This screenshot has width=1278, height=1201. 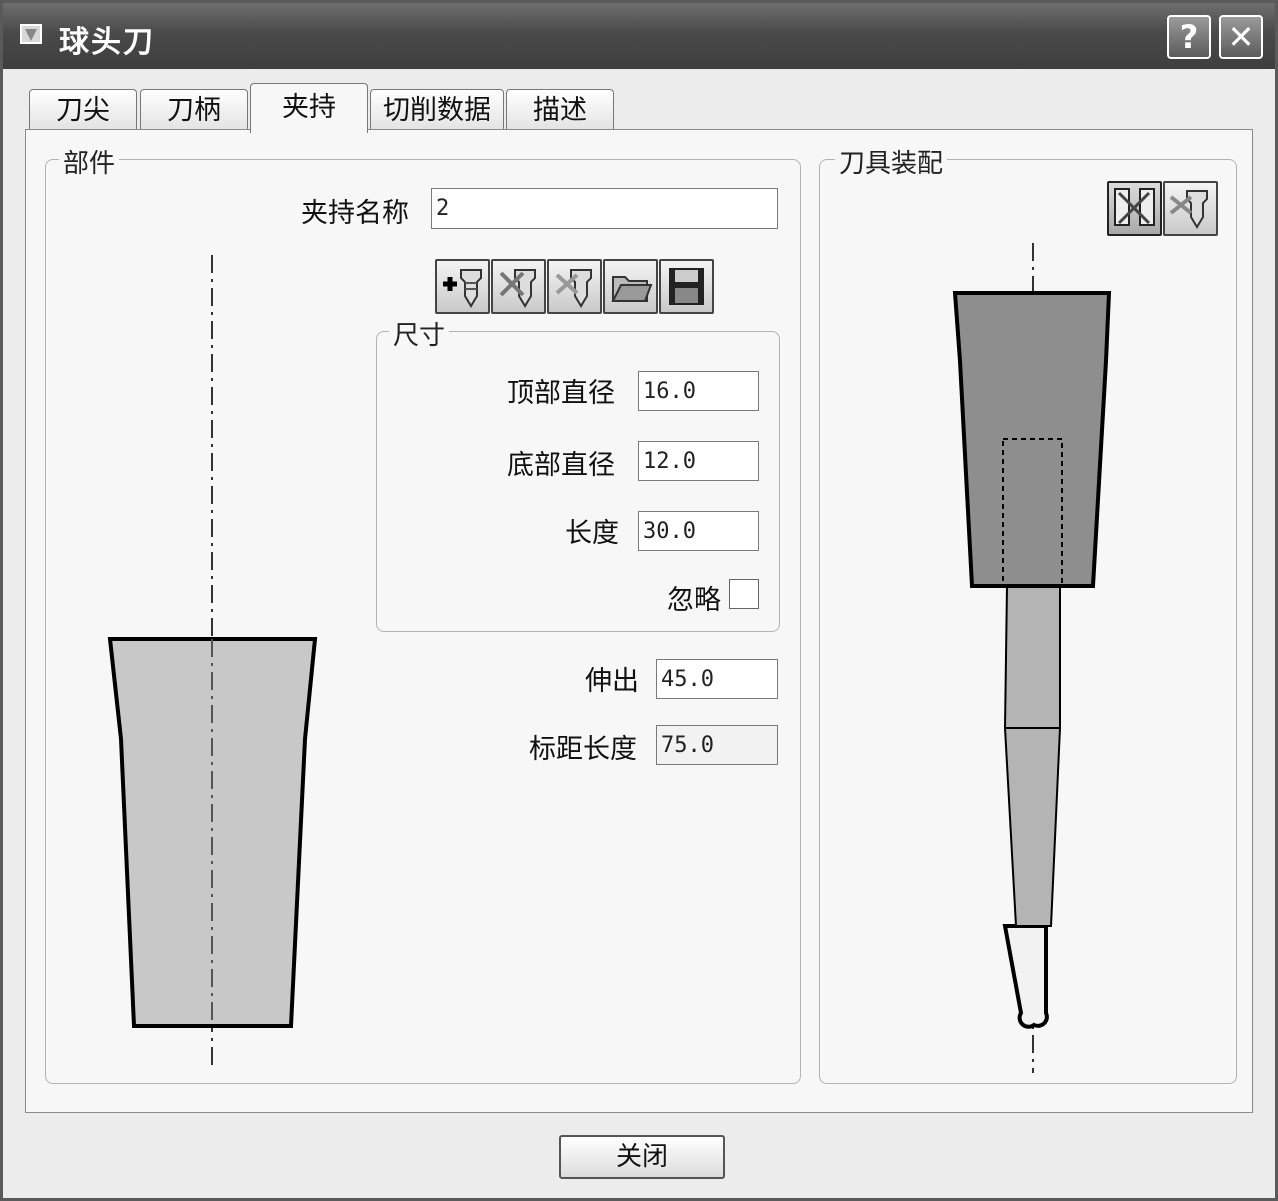 I want to click on extension-input, so click(x=717, y=679).